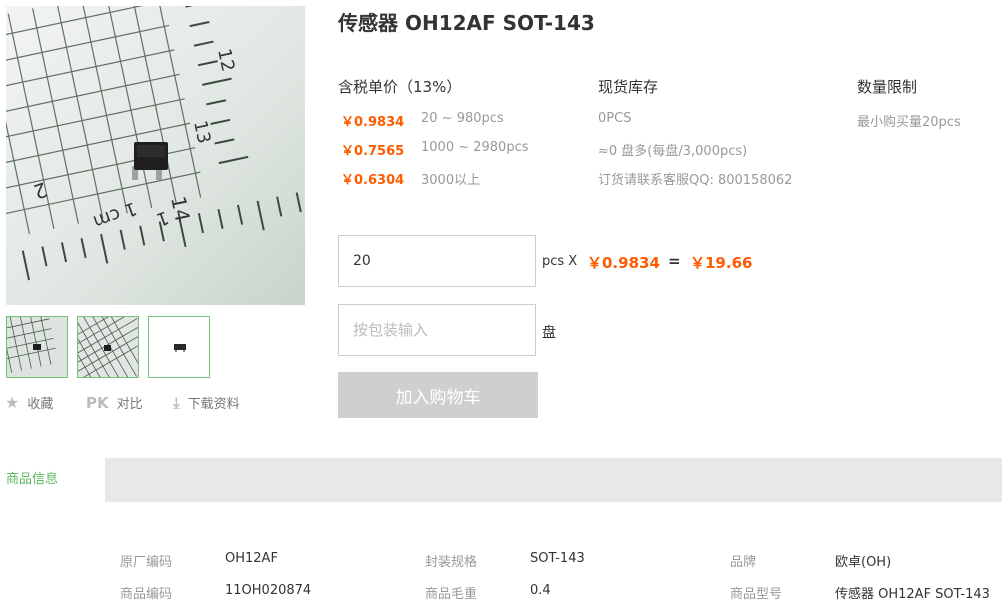 This screenshot has height=602, width=1002. Describe the element at coordinates (52, 480) in the screenshot. I see `tab-product-info: 商品信息` at that location.